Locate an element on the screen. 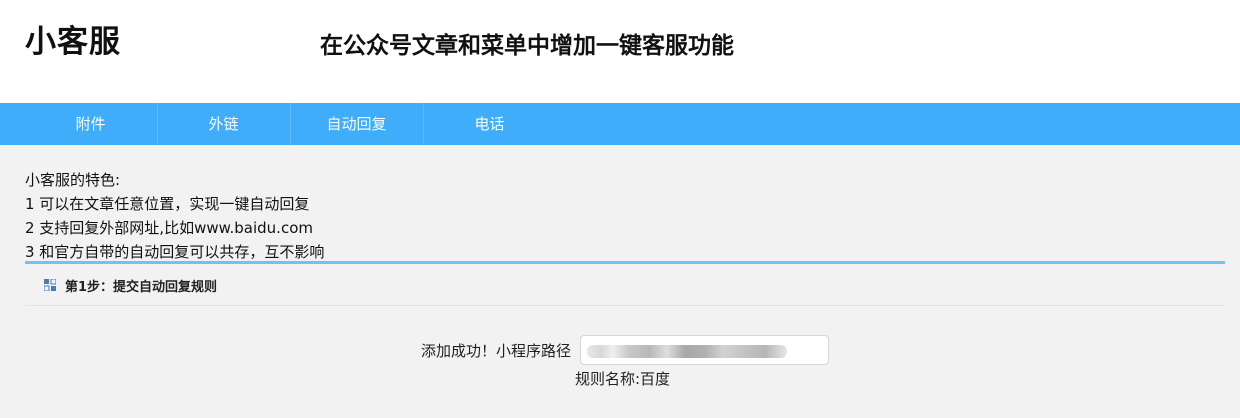 The image size is (1240, 418). features-title: 小客服的特色: is located at coordinates (73, 180).